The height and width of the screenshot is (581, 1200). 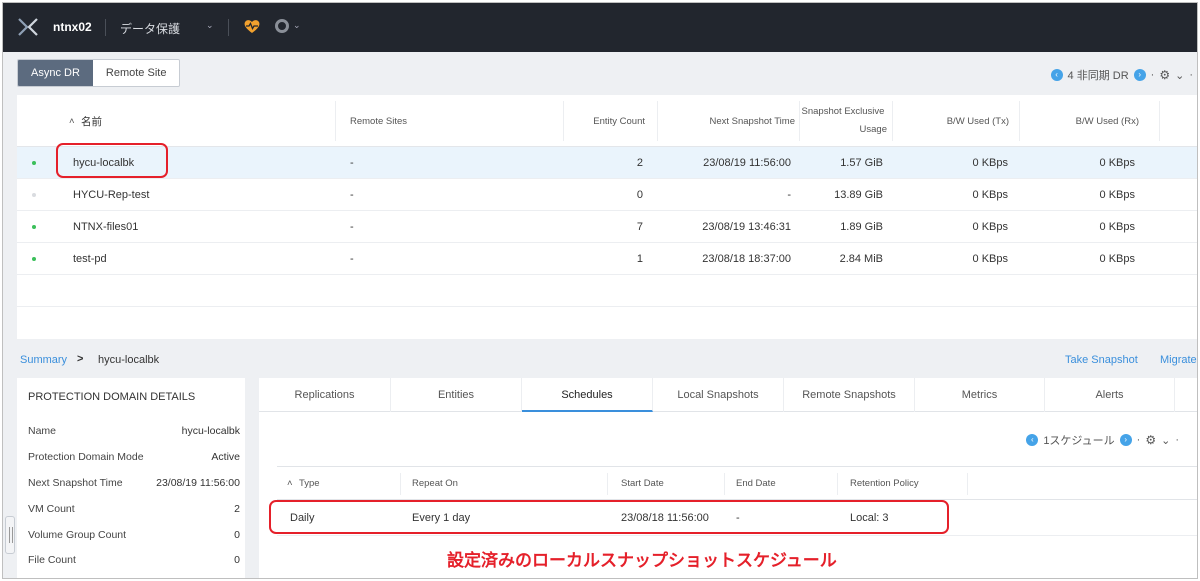 I want to click on column-end-date: End Date, so click(x=756, y=484).